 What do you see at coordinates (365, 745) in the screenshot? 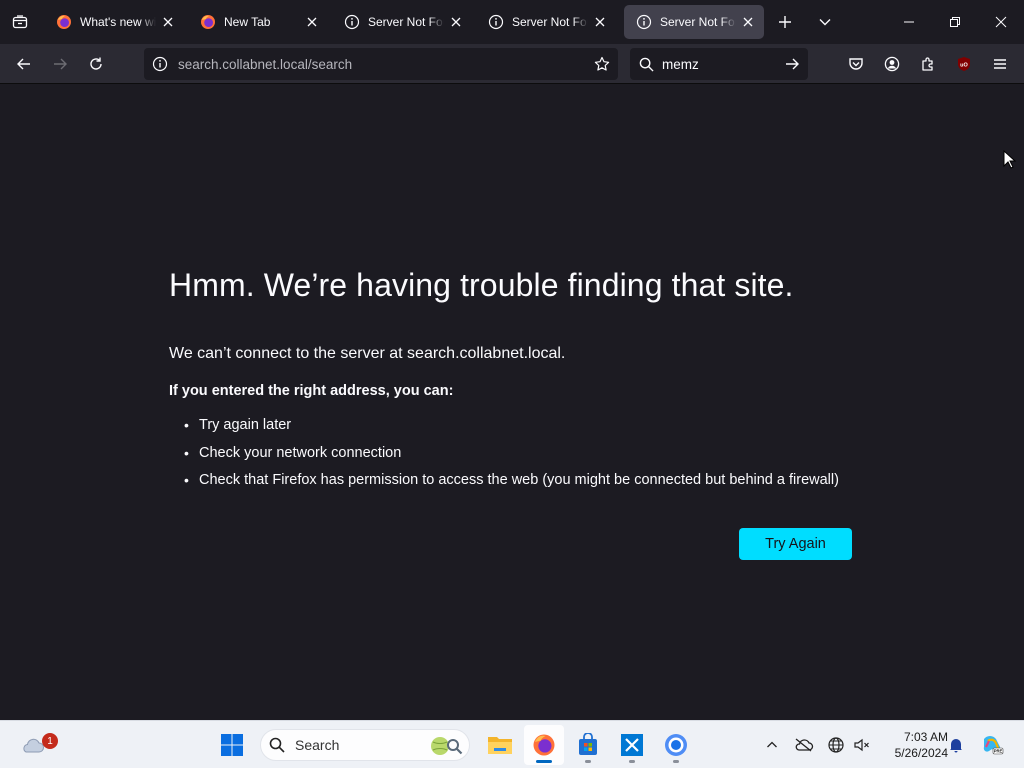
I see `taskbar-search: Search` at bounding box center [365, 745].